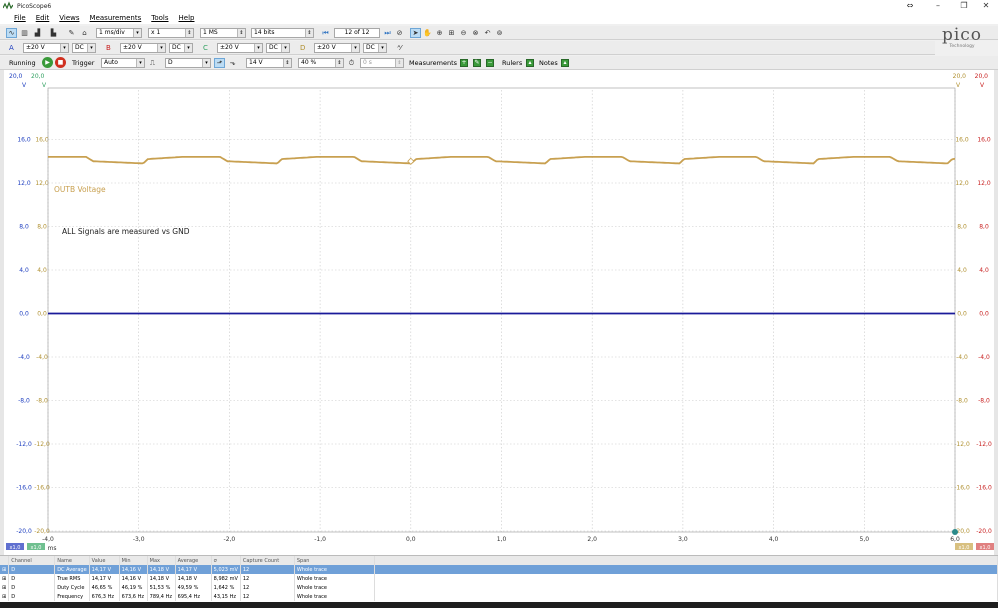 The width and height of the screenshot is (998, 608). What do you see at coordinates (60, 62) in the screenshot?
I see `stop-icon: ■` at bounding box center [60, 62].